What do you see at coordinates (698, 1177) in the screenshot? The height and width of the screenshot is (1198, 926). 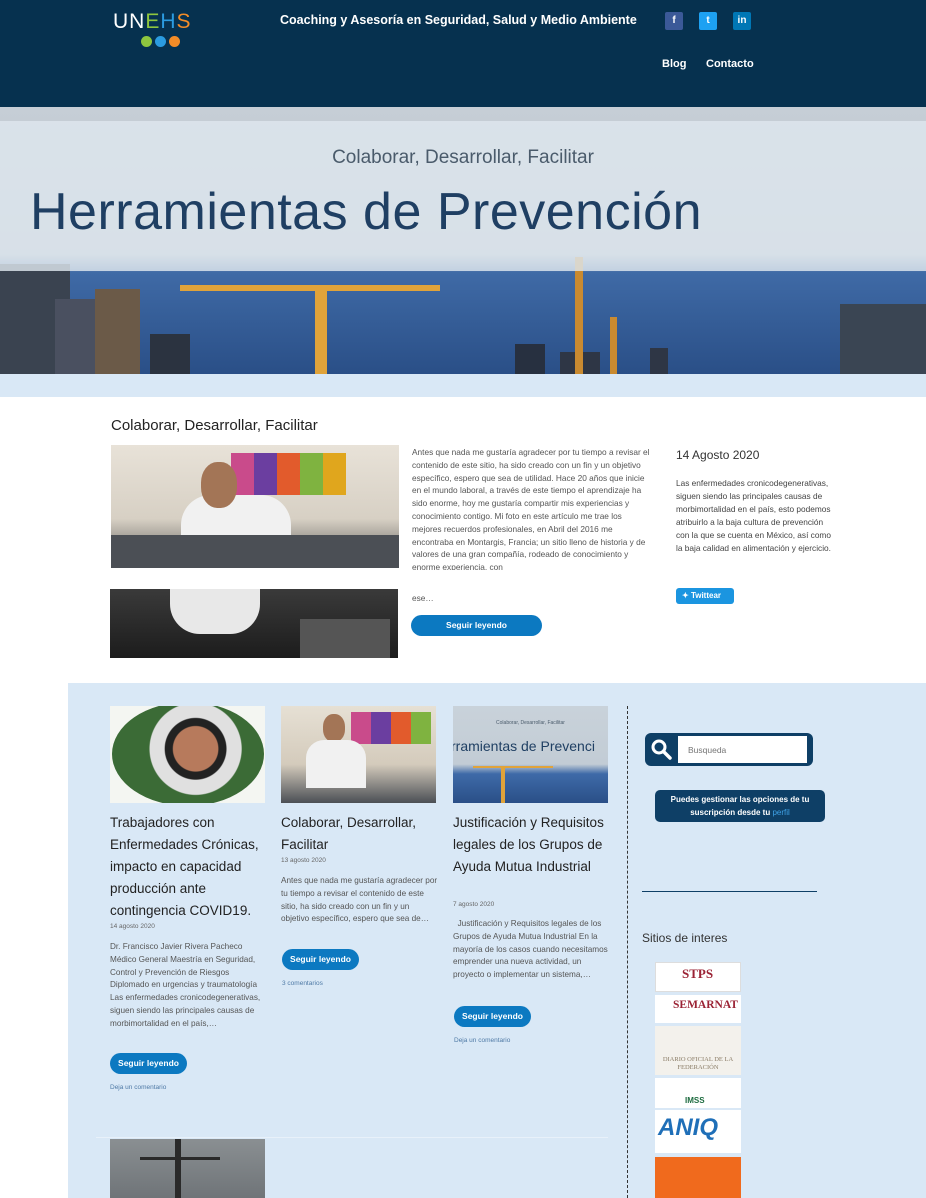 I see `orange-site-logo` at bounding box center [698, 1177].